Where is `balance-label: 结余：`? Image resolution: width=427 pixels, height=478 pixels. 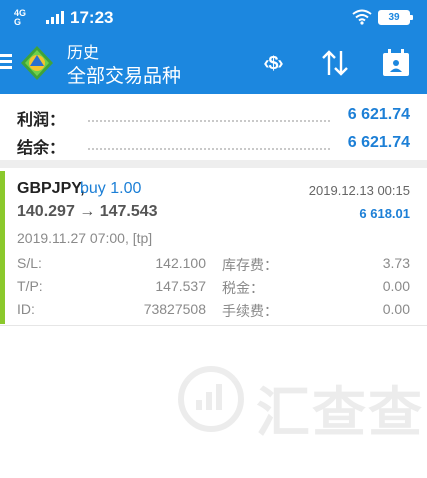
balance-label: 结余： is located at coordinates (41, 148).